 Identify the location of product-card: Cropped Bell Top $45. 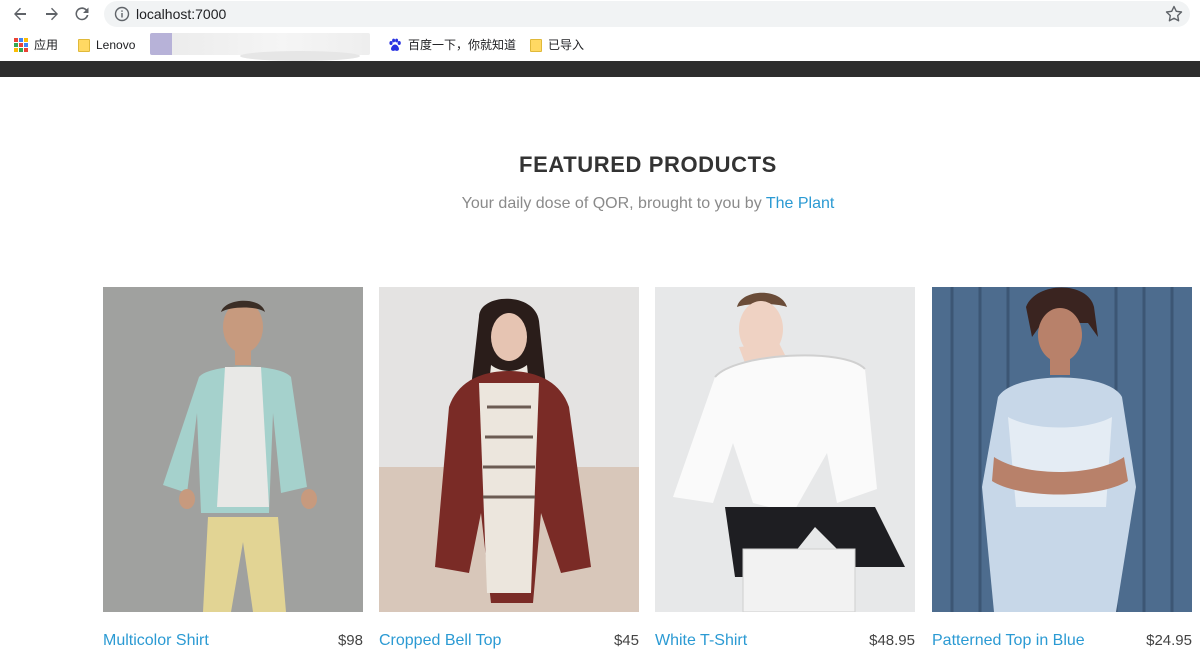
(509, 468).